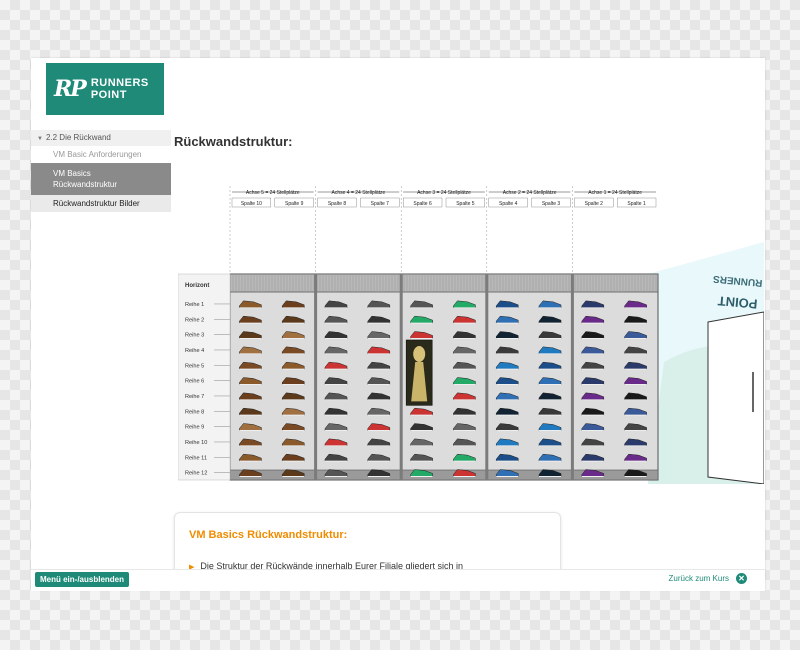 This screenshot has width=800, height=650. Describe the element at coordinates (444, 193) in the screenshot. I see `axis-label: Achse 3 = 24 Stellplätze` at that location.